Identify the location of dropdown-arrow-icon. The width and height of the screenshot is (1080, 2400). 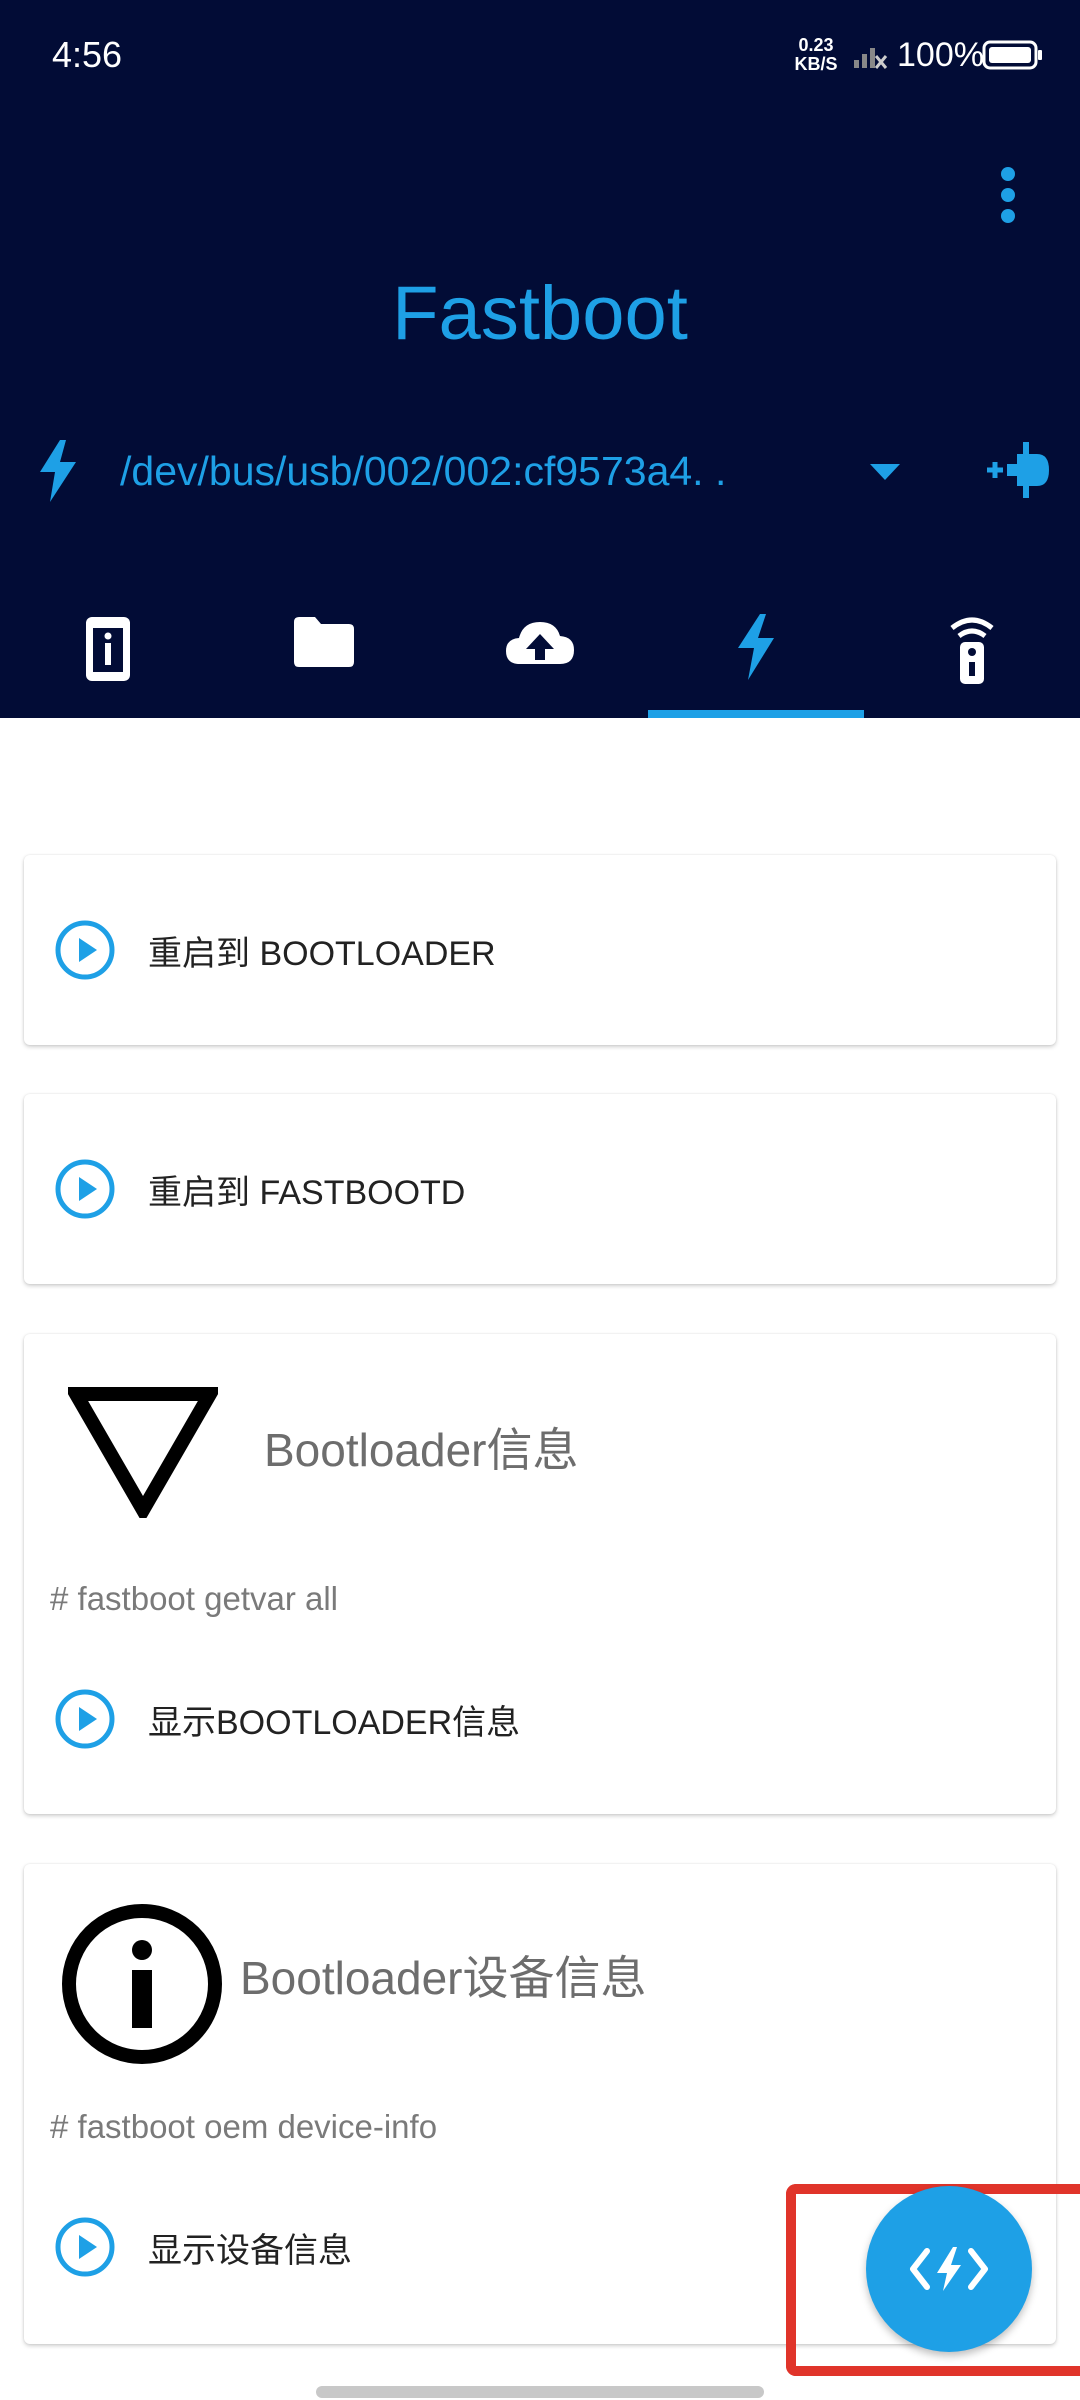
(885, 472).